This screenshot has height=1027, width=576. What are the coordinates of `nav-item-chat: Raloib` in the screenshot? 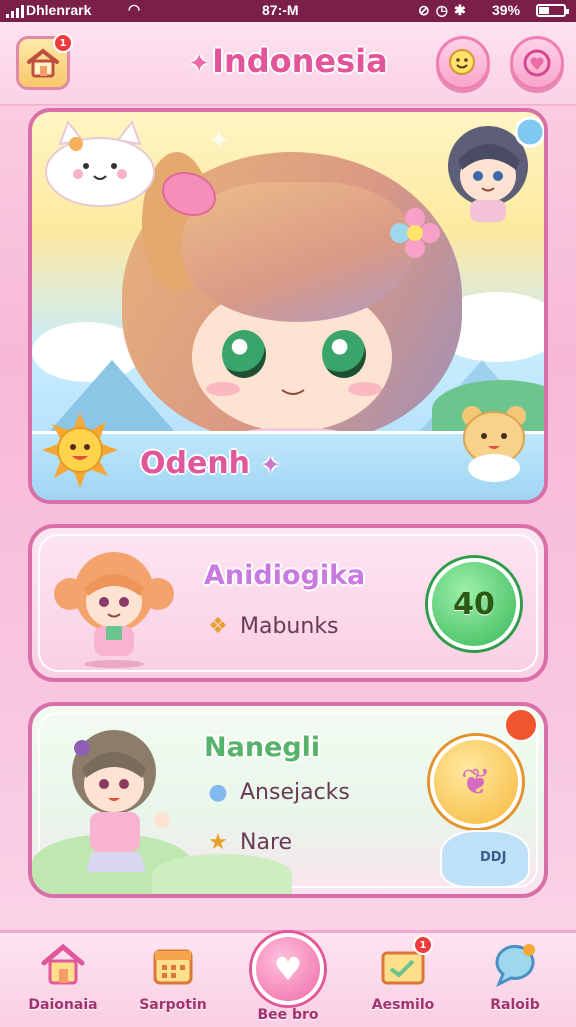 It's located at (515, 976).